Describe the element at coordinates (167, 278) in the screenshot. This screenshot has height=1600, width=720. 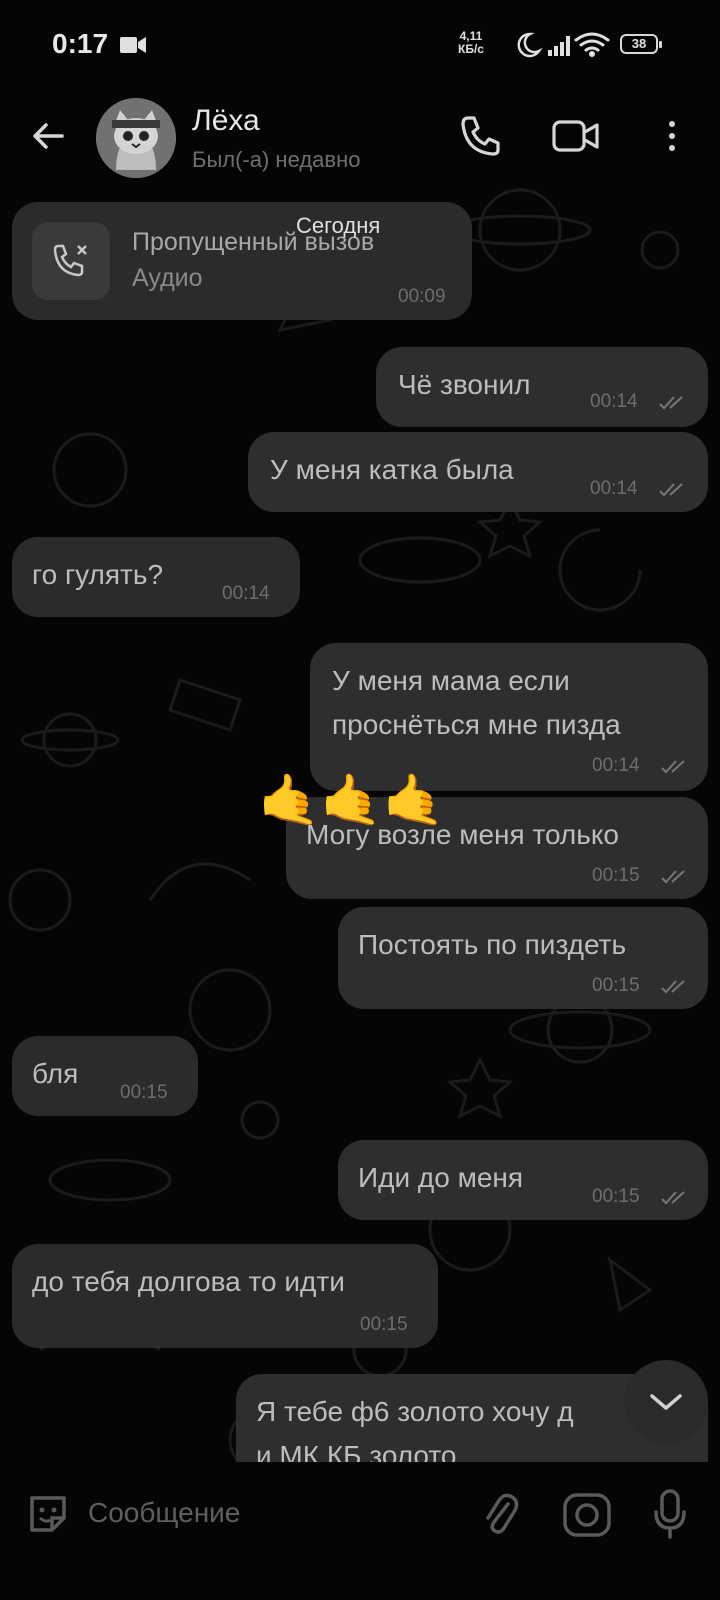
I see `missed-call-subtitle: Аудио` at that location.